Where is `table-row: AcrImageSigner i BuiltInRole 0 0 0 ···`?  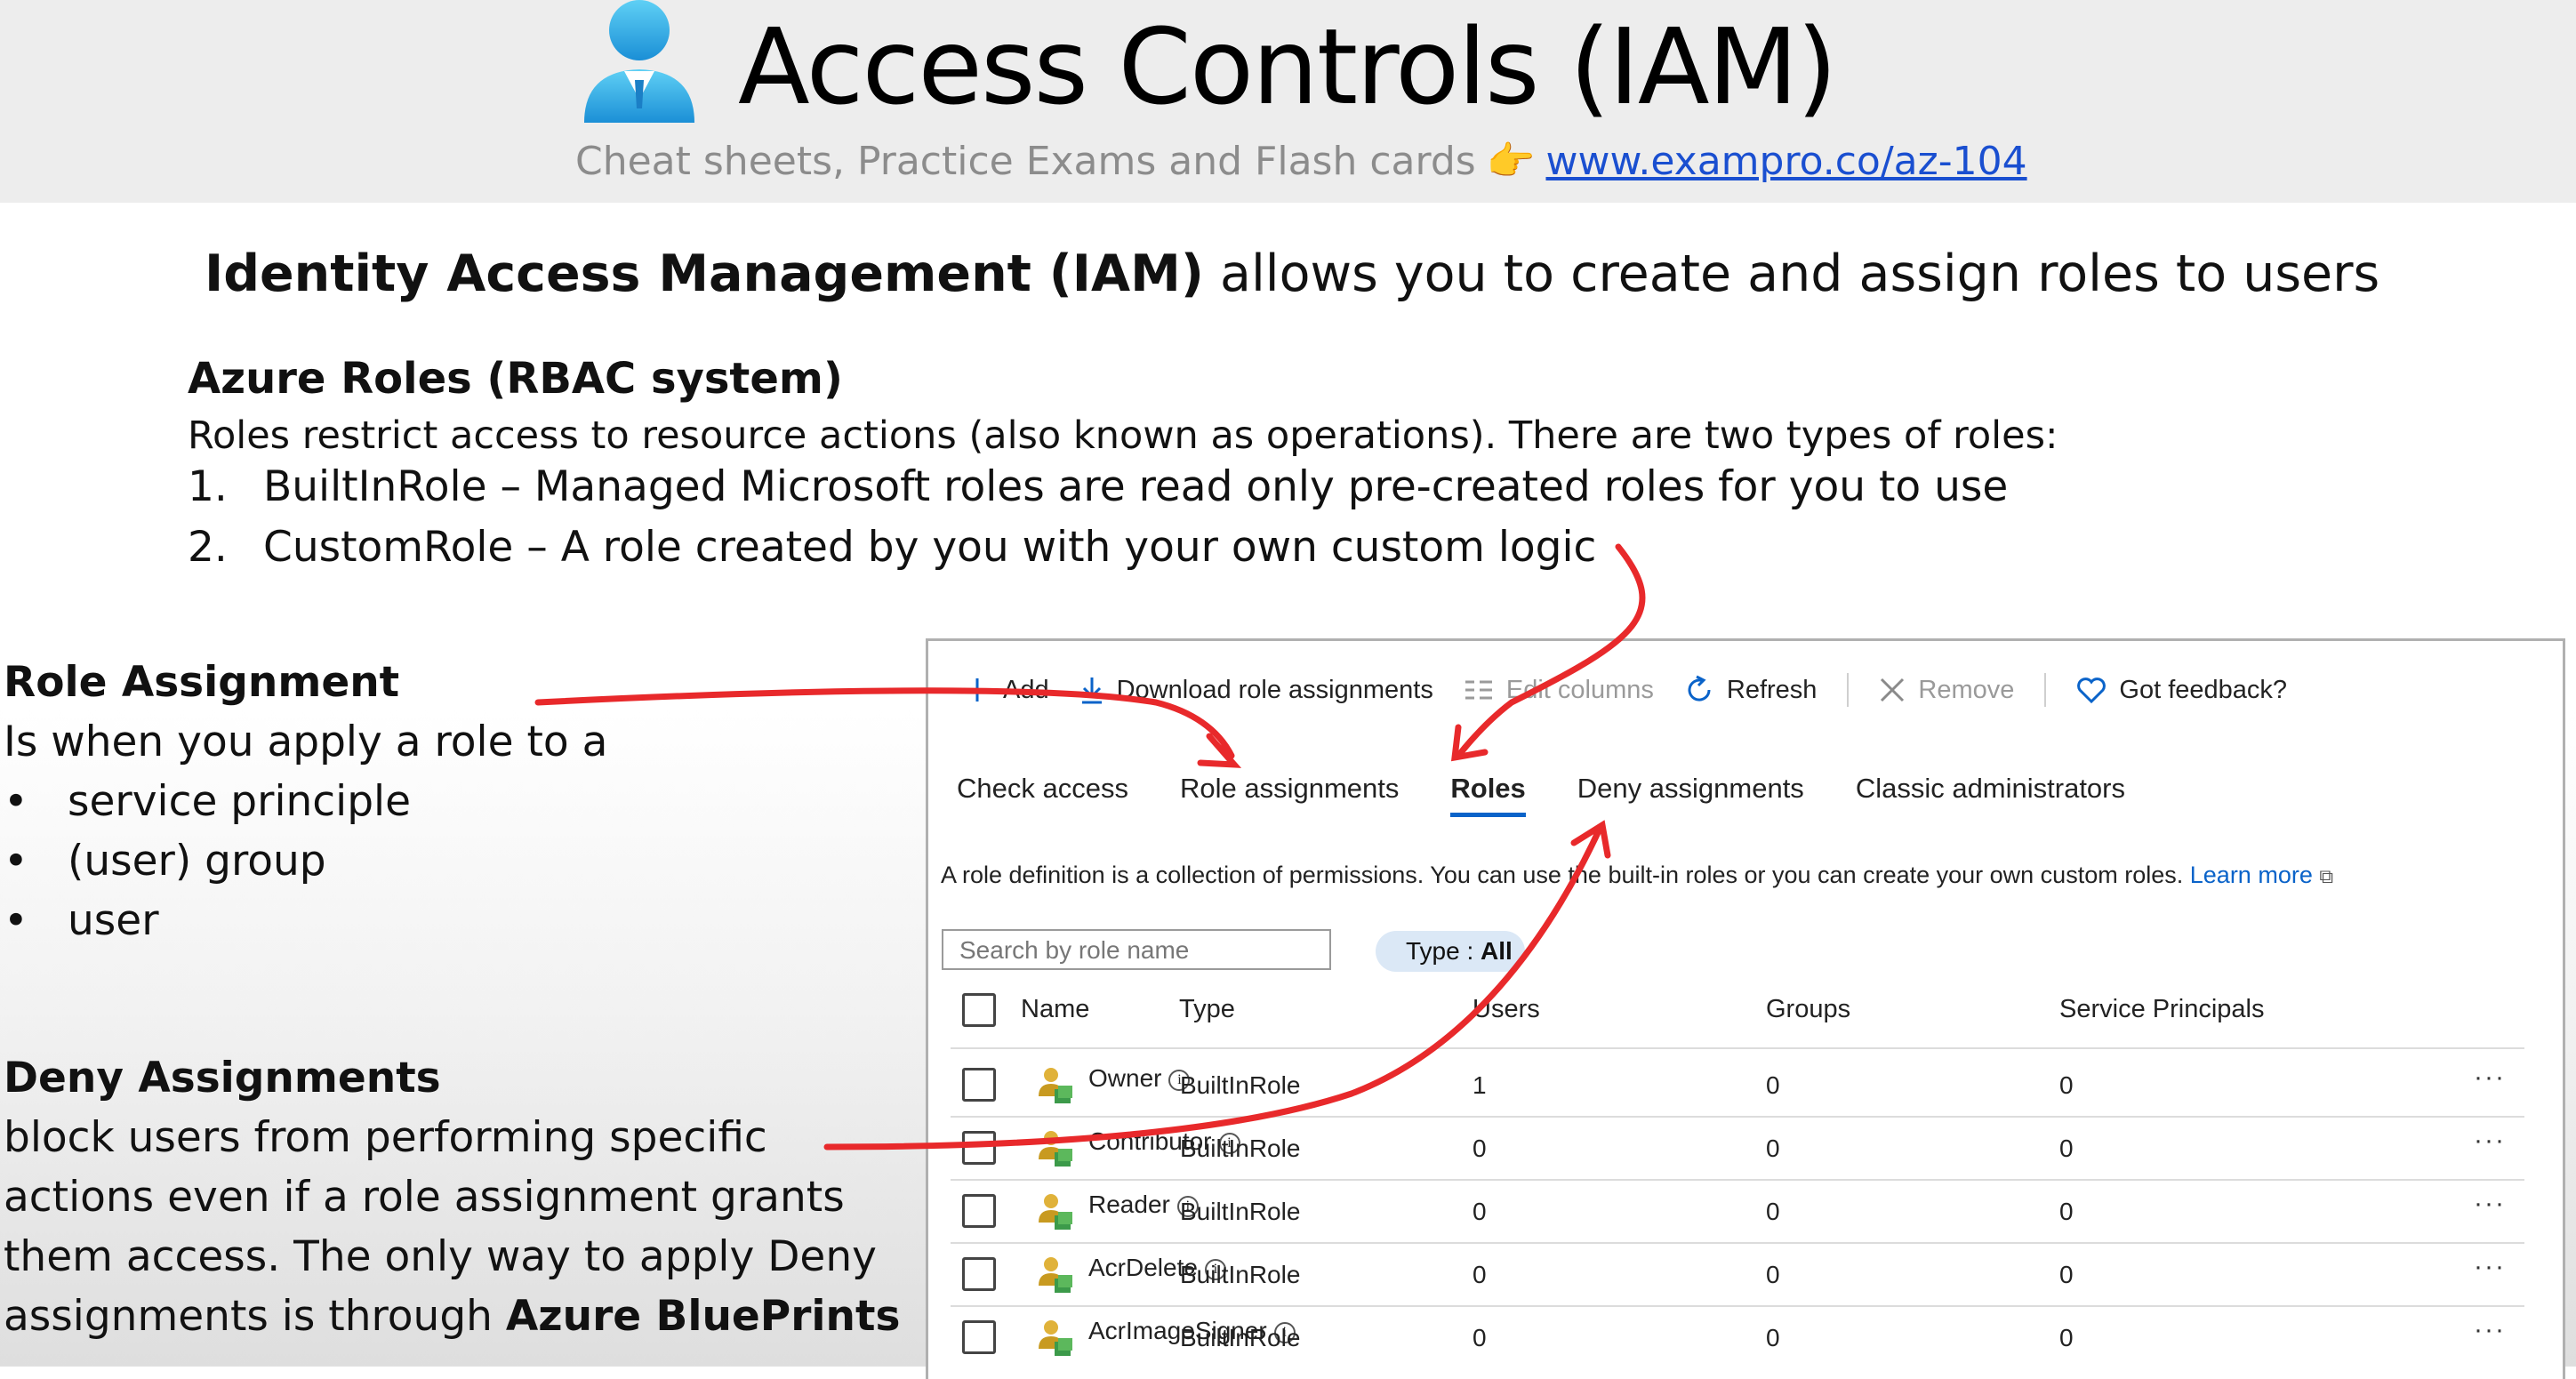
table-row: AcrImageSigner i BuiltInRole 0 0 0 ··· is located at coordinates (1745, 1337).